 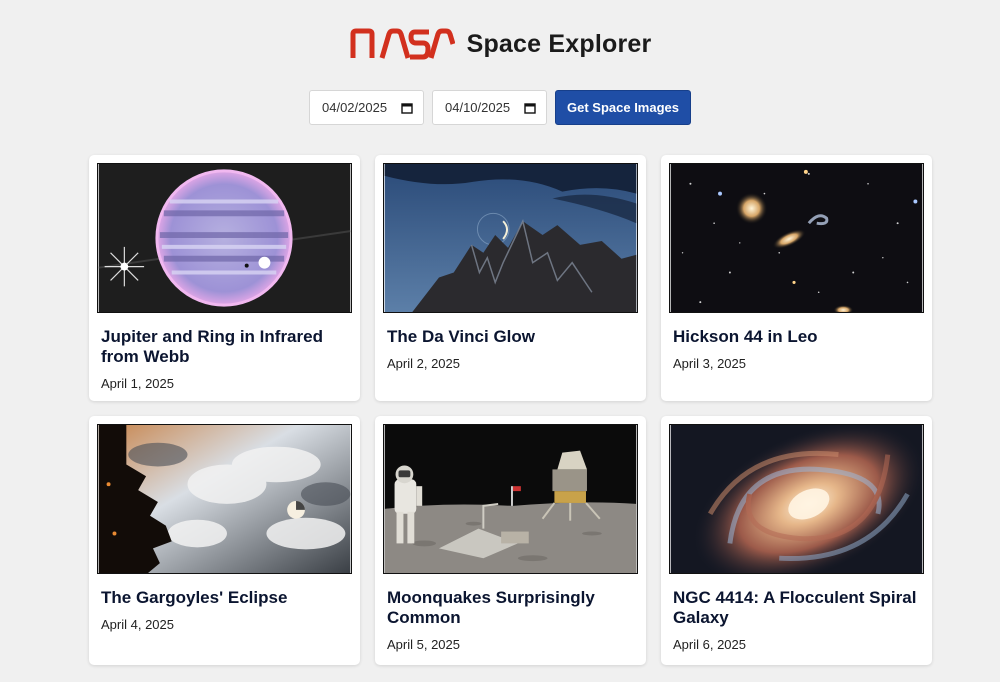 What do you see at coordinates (224, 499) in the screenshot?
I see `gargoyles-eclipse-image` at bounding box center [224, 499].